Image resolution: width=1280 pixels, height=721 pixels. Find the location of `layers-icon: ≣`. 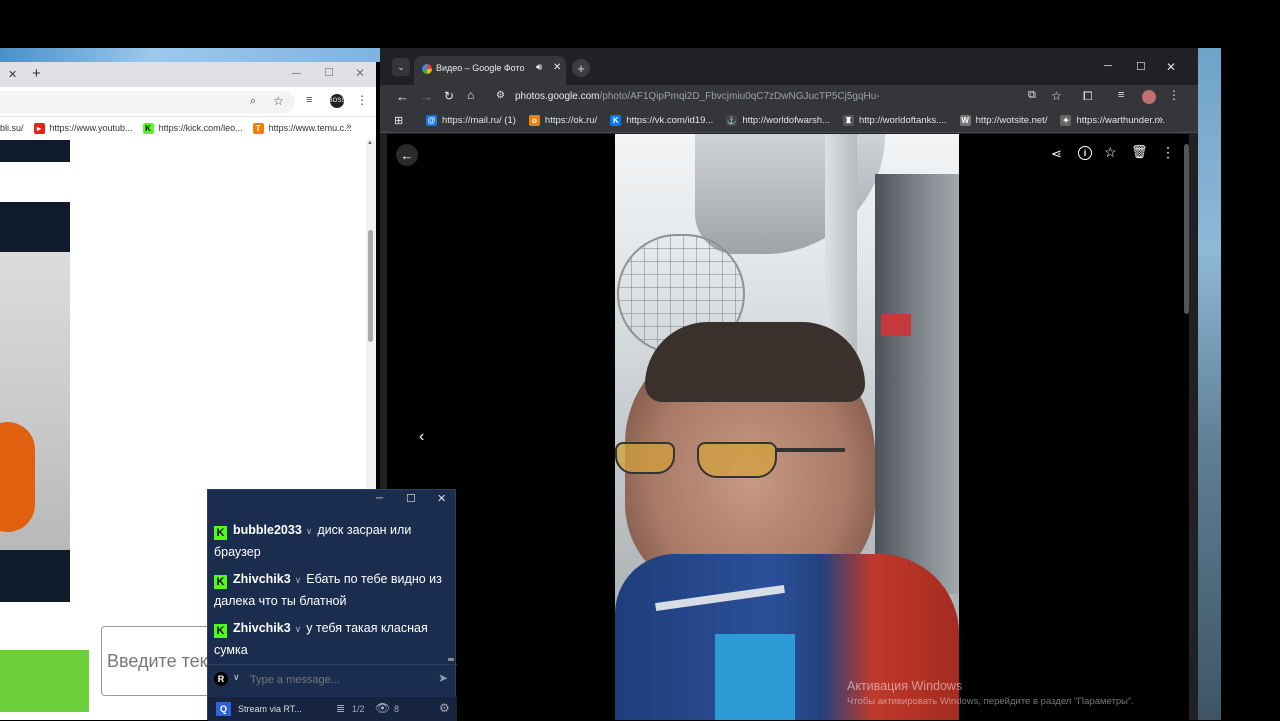

layers-icon: ≣ is located at coordinates (340, 708).